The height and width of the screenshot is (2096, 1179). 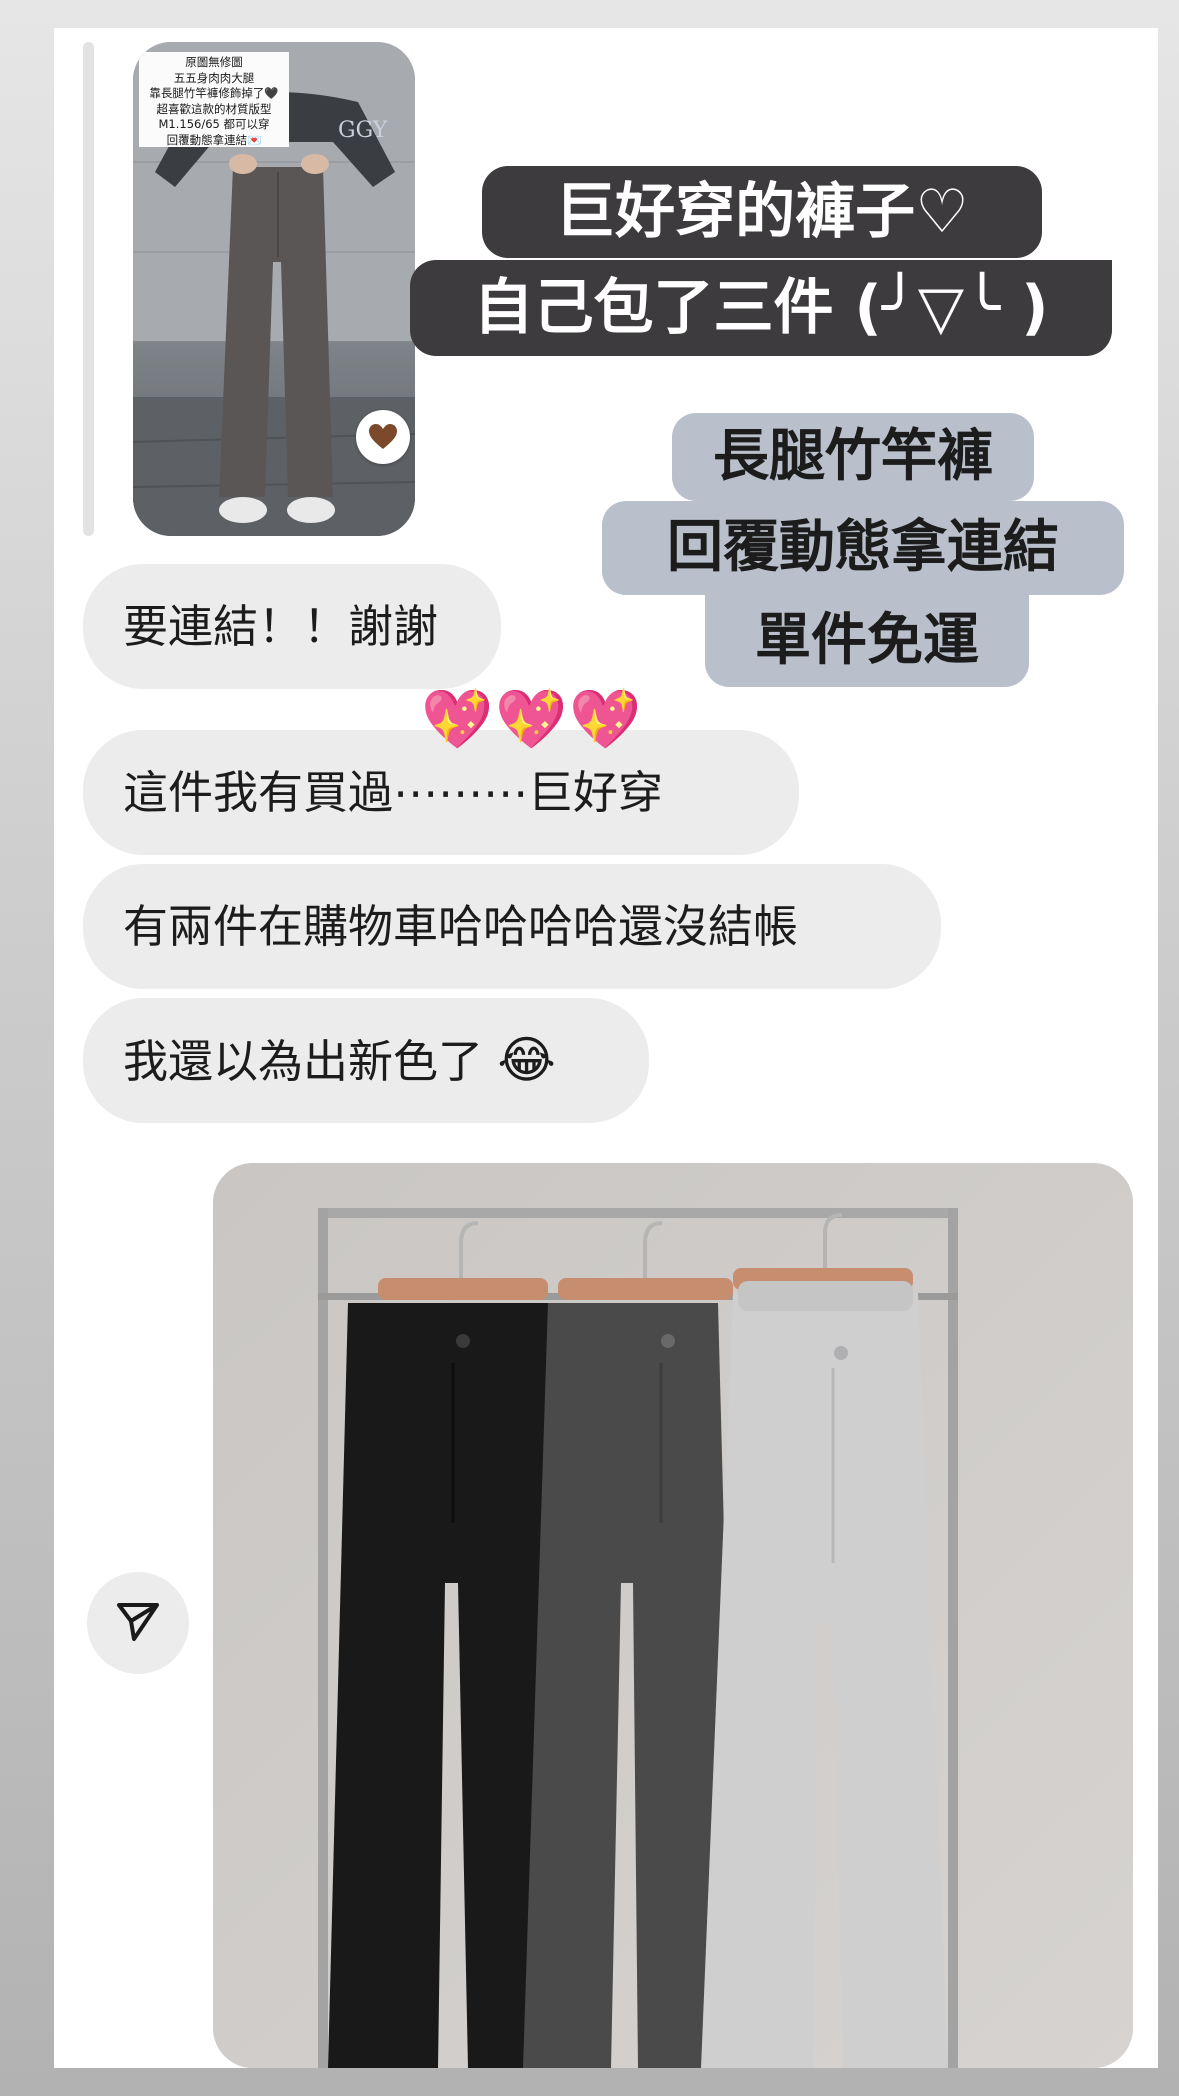 I want to click on message-bubble: 有兩件在購物車哈哈哈哈還沒結帳, so click(x=512, y=926).